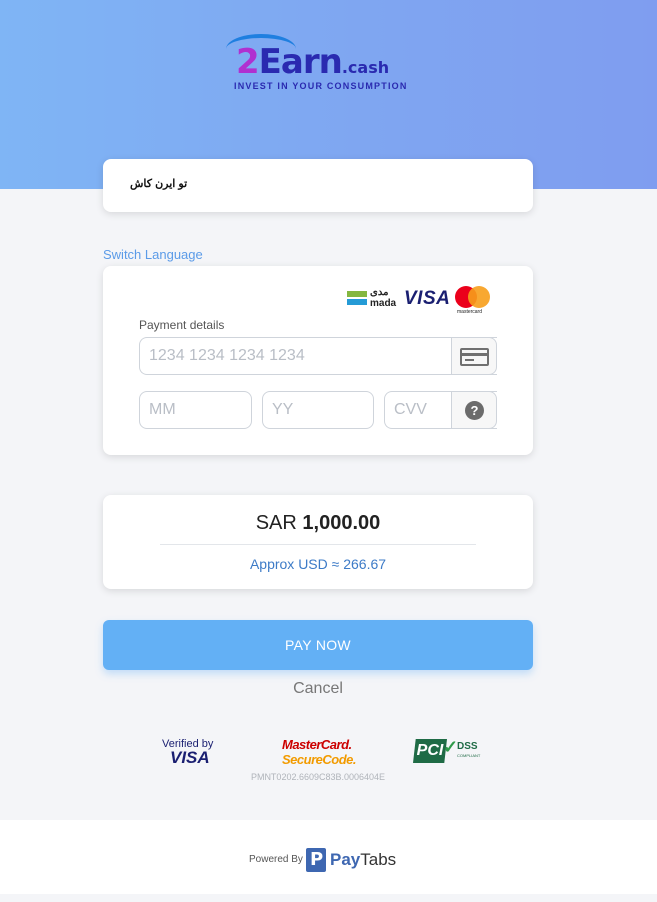  Describe the element at coordinates (316, 860) in the screenshot. I see `paytabs-icon` at that location.